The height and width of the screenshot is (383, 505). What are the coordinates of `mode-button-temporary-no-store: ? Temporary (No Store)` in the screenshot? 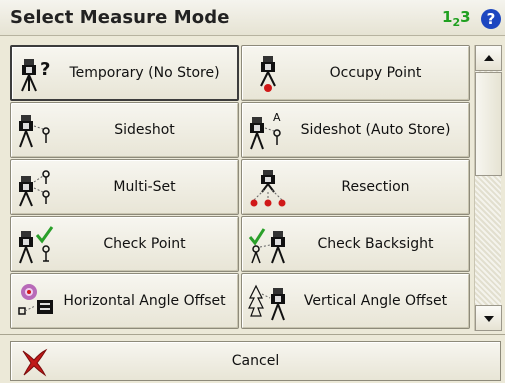 It's located at (124, 73).